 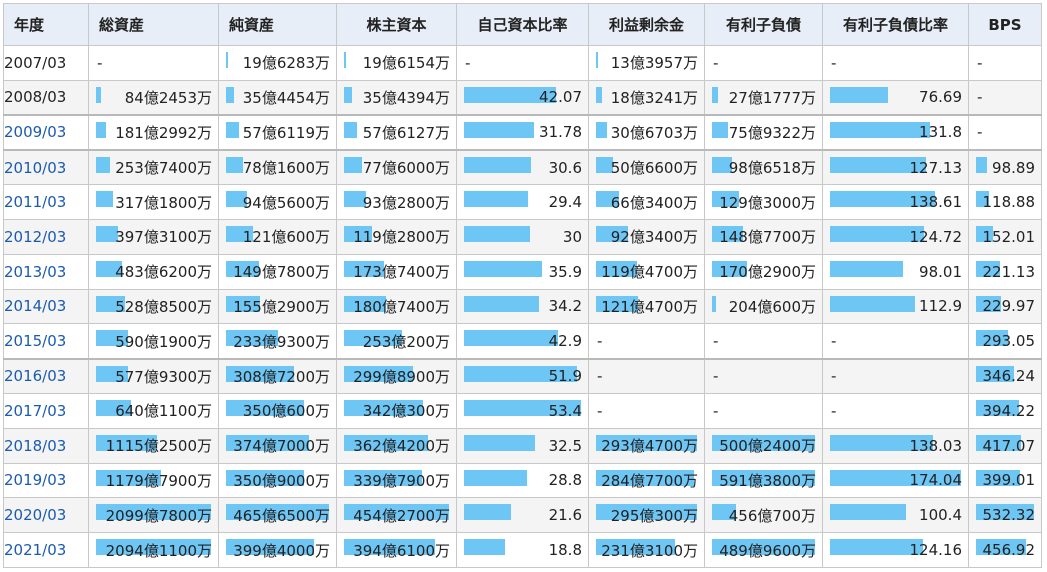 I want to click on col-header-debt-ratio: 有利子負債比率, so click(x=895, y=24).